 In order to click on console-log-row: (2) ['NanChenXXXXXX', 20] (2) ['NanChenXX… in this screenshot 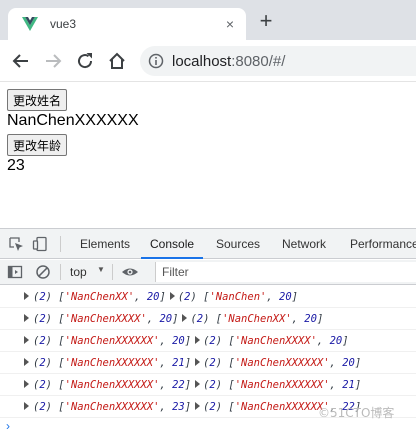, I will do `click(208, 341)`.